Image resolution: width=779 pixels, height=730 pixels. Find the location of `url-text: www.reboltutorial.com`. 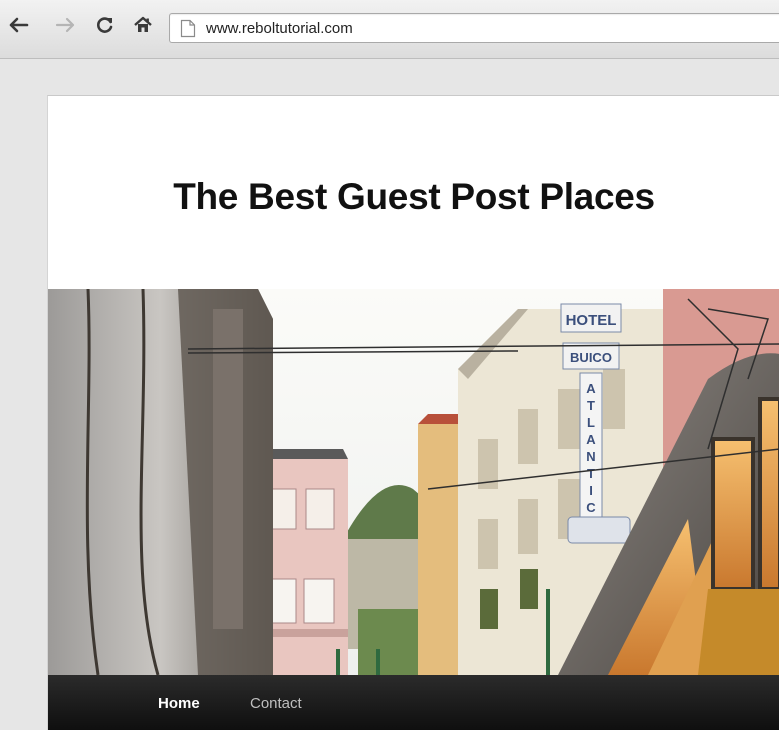

url-text: www.reboltutorial.com is located at coordinates (279, 28).